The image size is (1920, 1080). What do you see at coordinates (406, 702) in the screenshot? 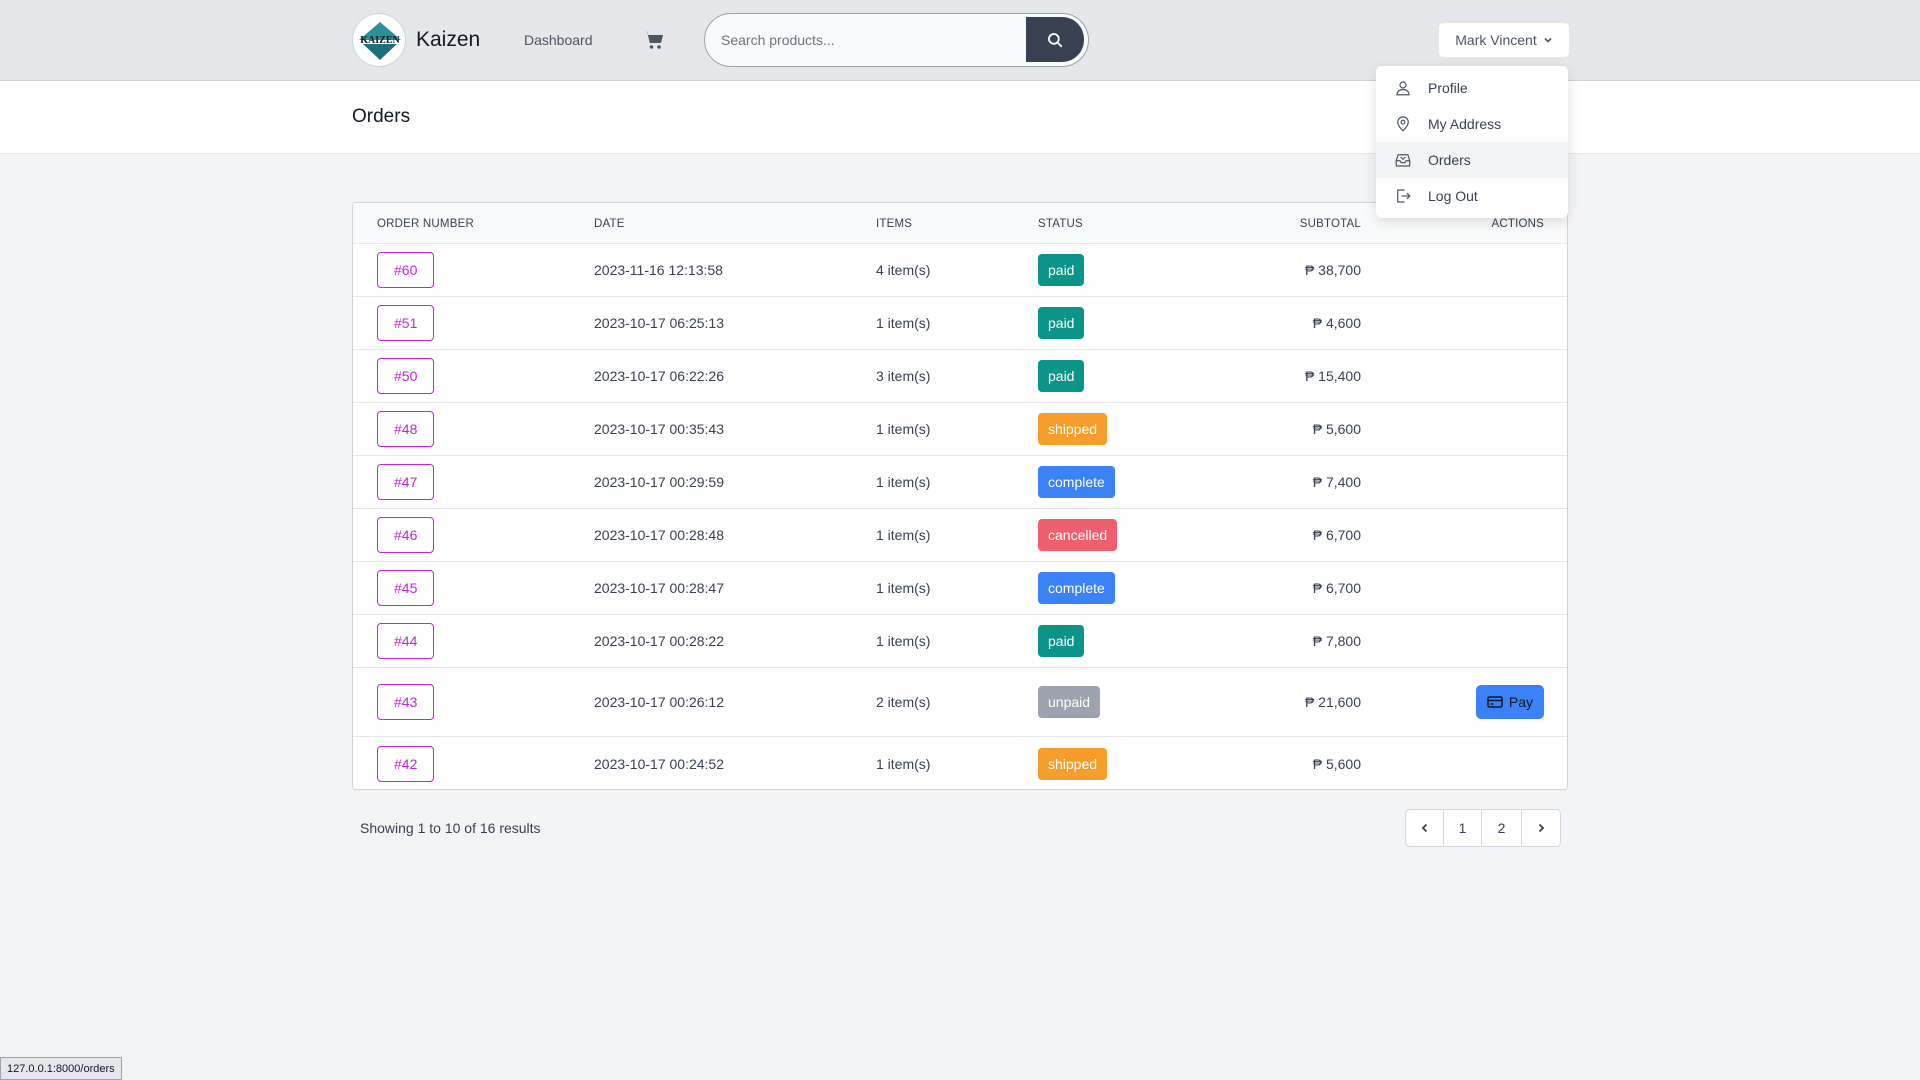
I see `order-number-link: #43` at bounding box center [406, 702].